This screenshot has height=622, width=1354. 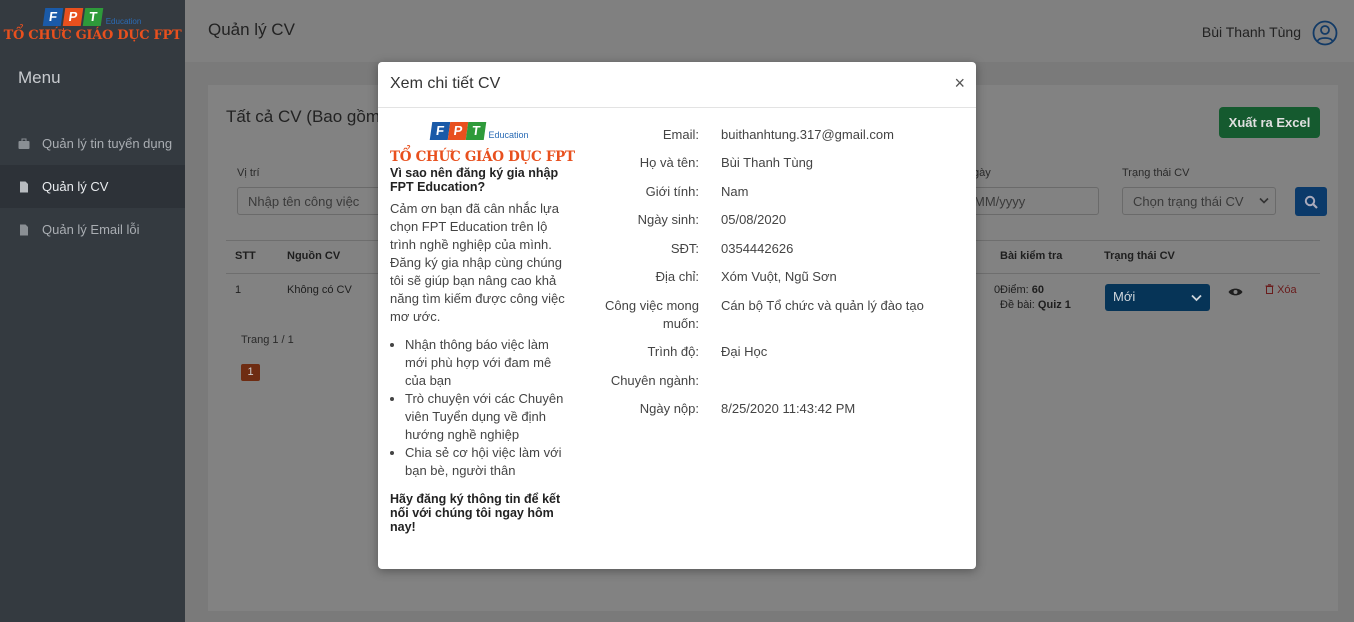 I want to click on col-header-stt: STT, so click(x=245, y=256).